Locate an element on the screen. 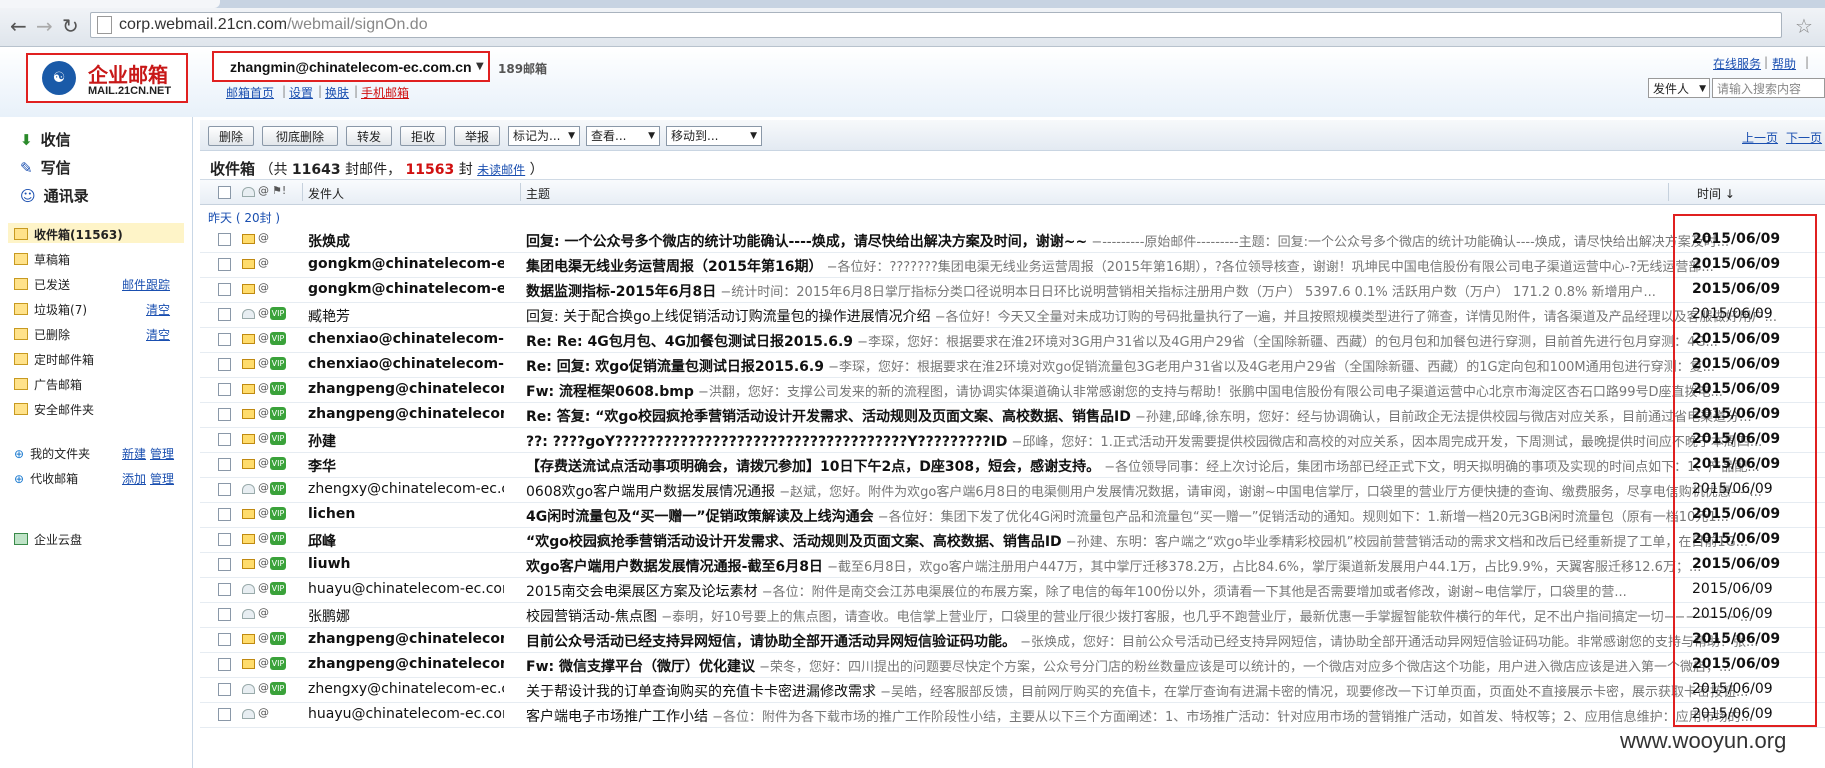  sidebar-item-spam: 垃圾箱(7) is located at coordinates (50, 309).